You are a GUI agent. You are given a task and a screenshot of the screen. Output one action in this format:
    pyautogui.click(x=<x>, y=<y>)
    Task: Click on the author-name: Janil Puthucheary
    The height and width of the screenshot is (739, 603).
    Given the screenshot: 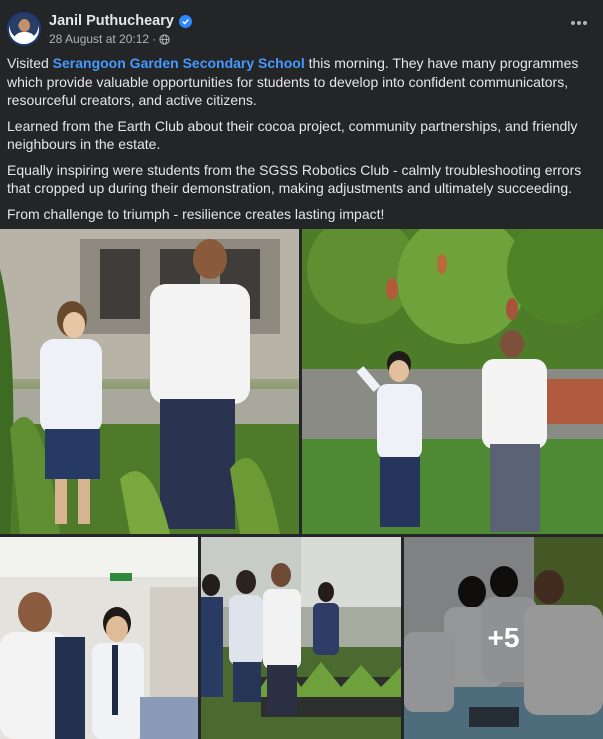 What is the action you would take?
    pyautogui.click(x=111, y=21)
    